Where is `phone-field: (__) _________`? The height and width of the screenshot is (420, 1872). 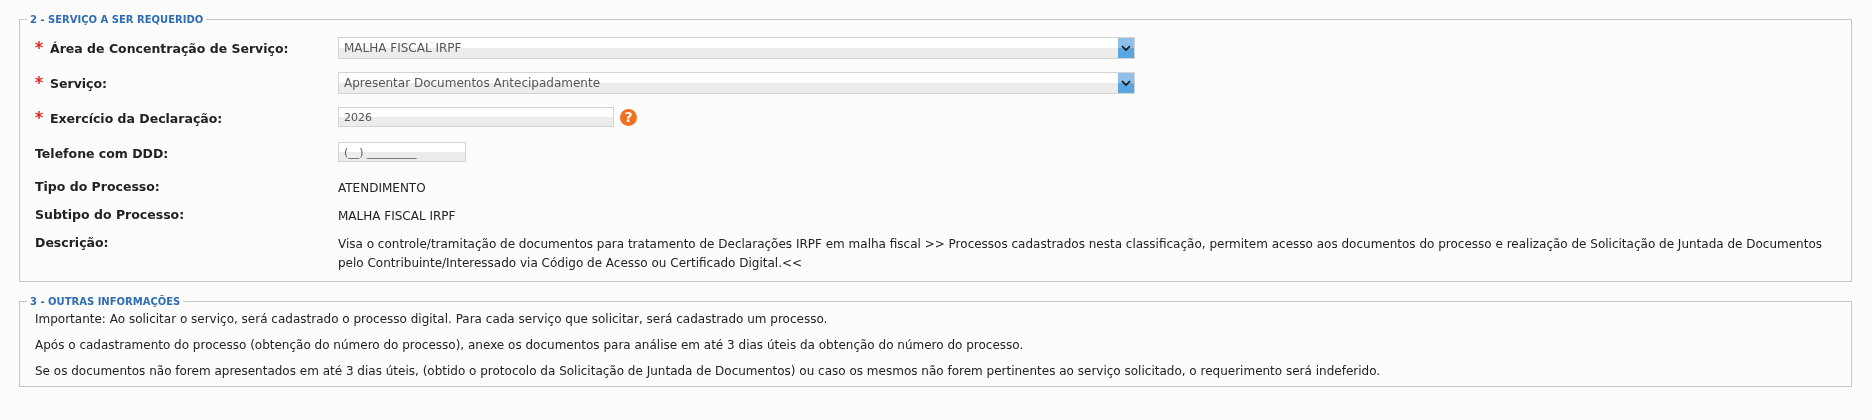 phone-field: (__) _________ is located at coordinates (402, 152).